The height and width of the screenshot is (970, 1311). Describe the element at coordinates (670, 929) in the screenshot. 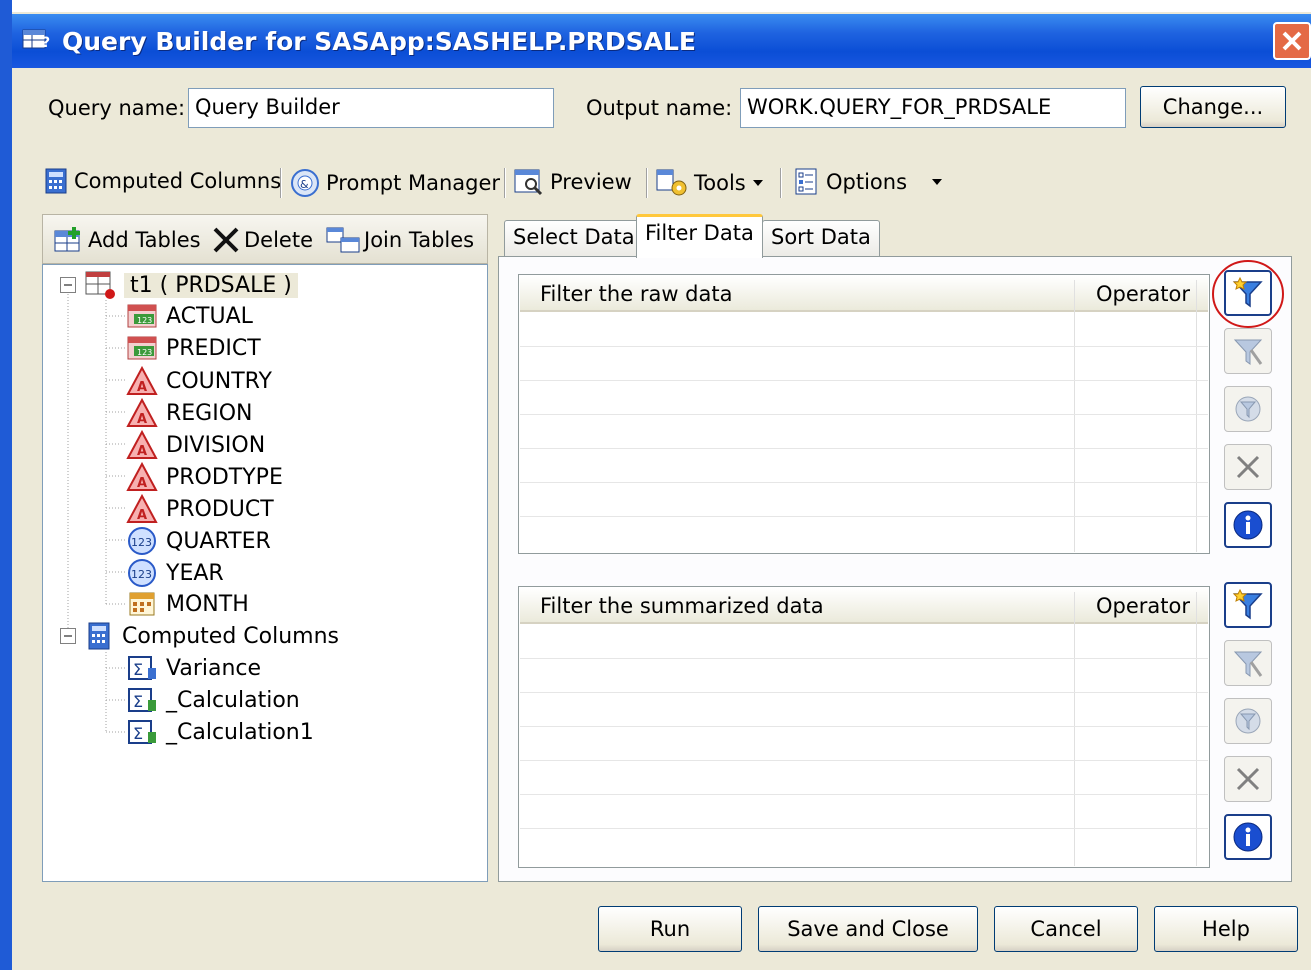

I see `run-button: Run` at that location.